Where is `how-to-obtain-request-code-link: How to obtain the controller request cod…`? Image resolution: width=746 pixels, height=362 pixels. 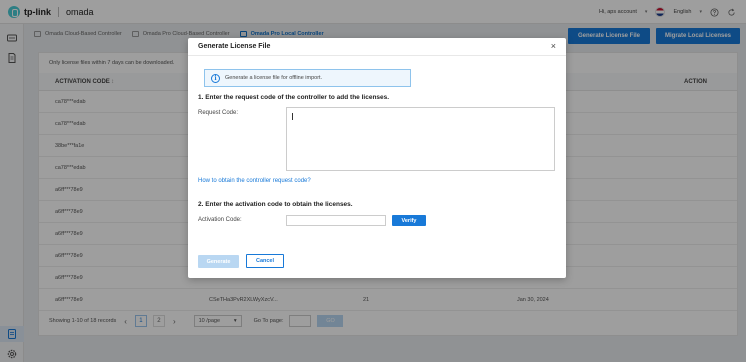 how-to-obtain-request-code-link: How to obtain the controller request cod… is located at coordinates (254, 181).